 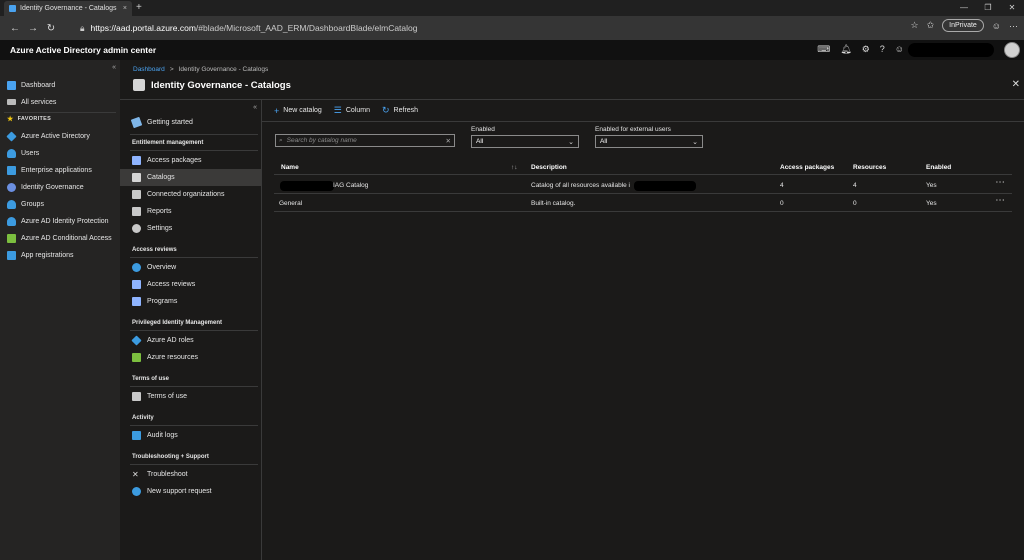 What do you see at coordinates (159, 211) in the screenshot?
I see `menu-item-label: Reports` at bounding box center [159, 211].